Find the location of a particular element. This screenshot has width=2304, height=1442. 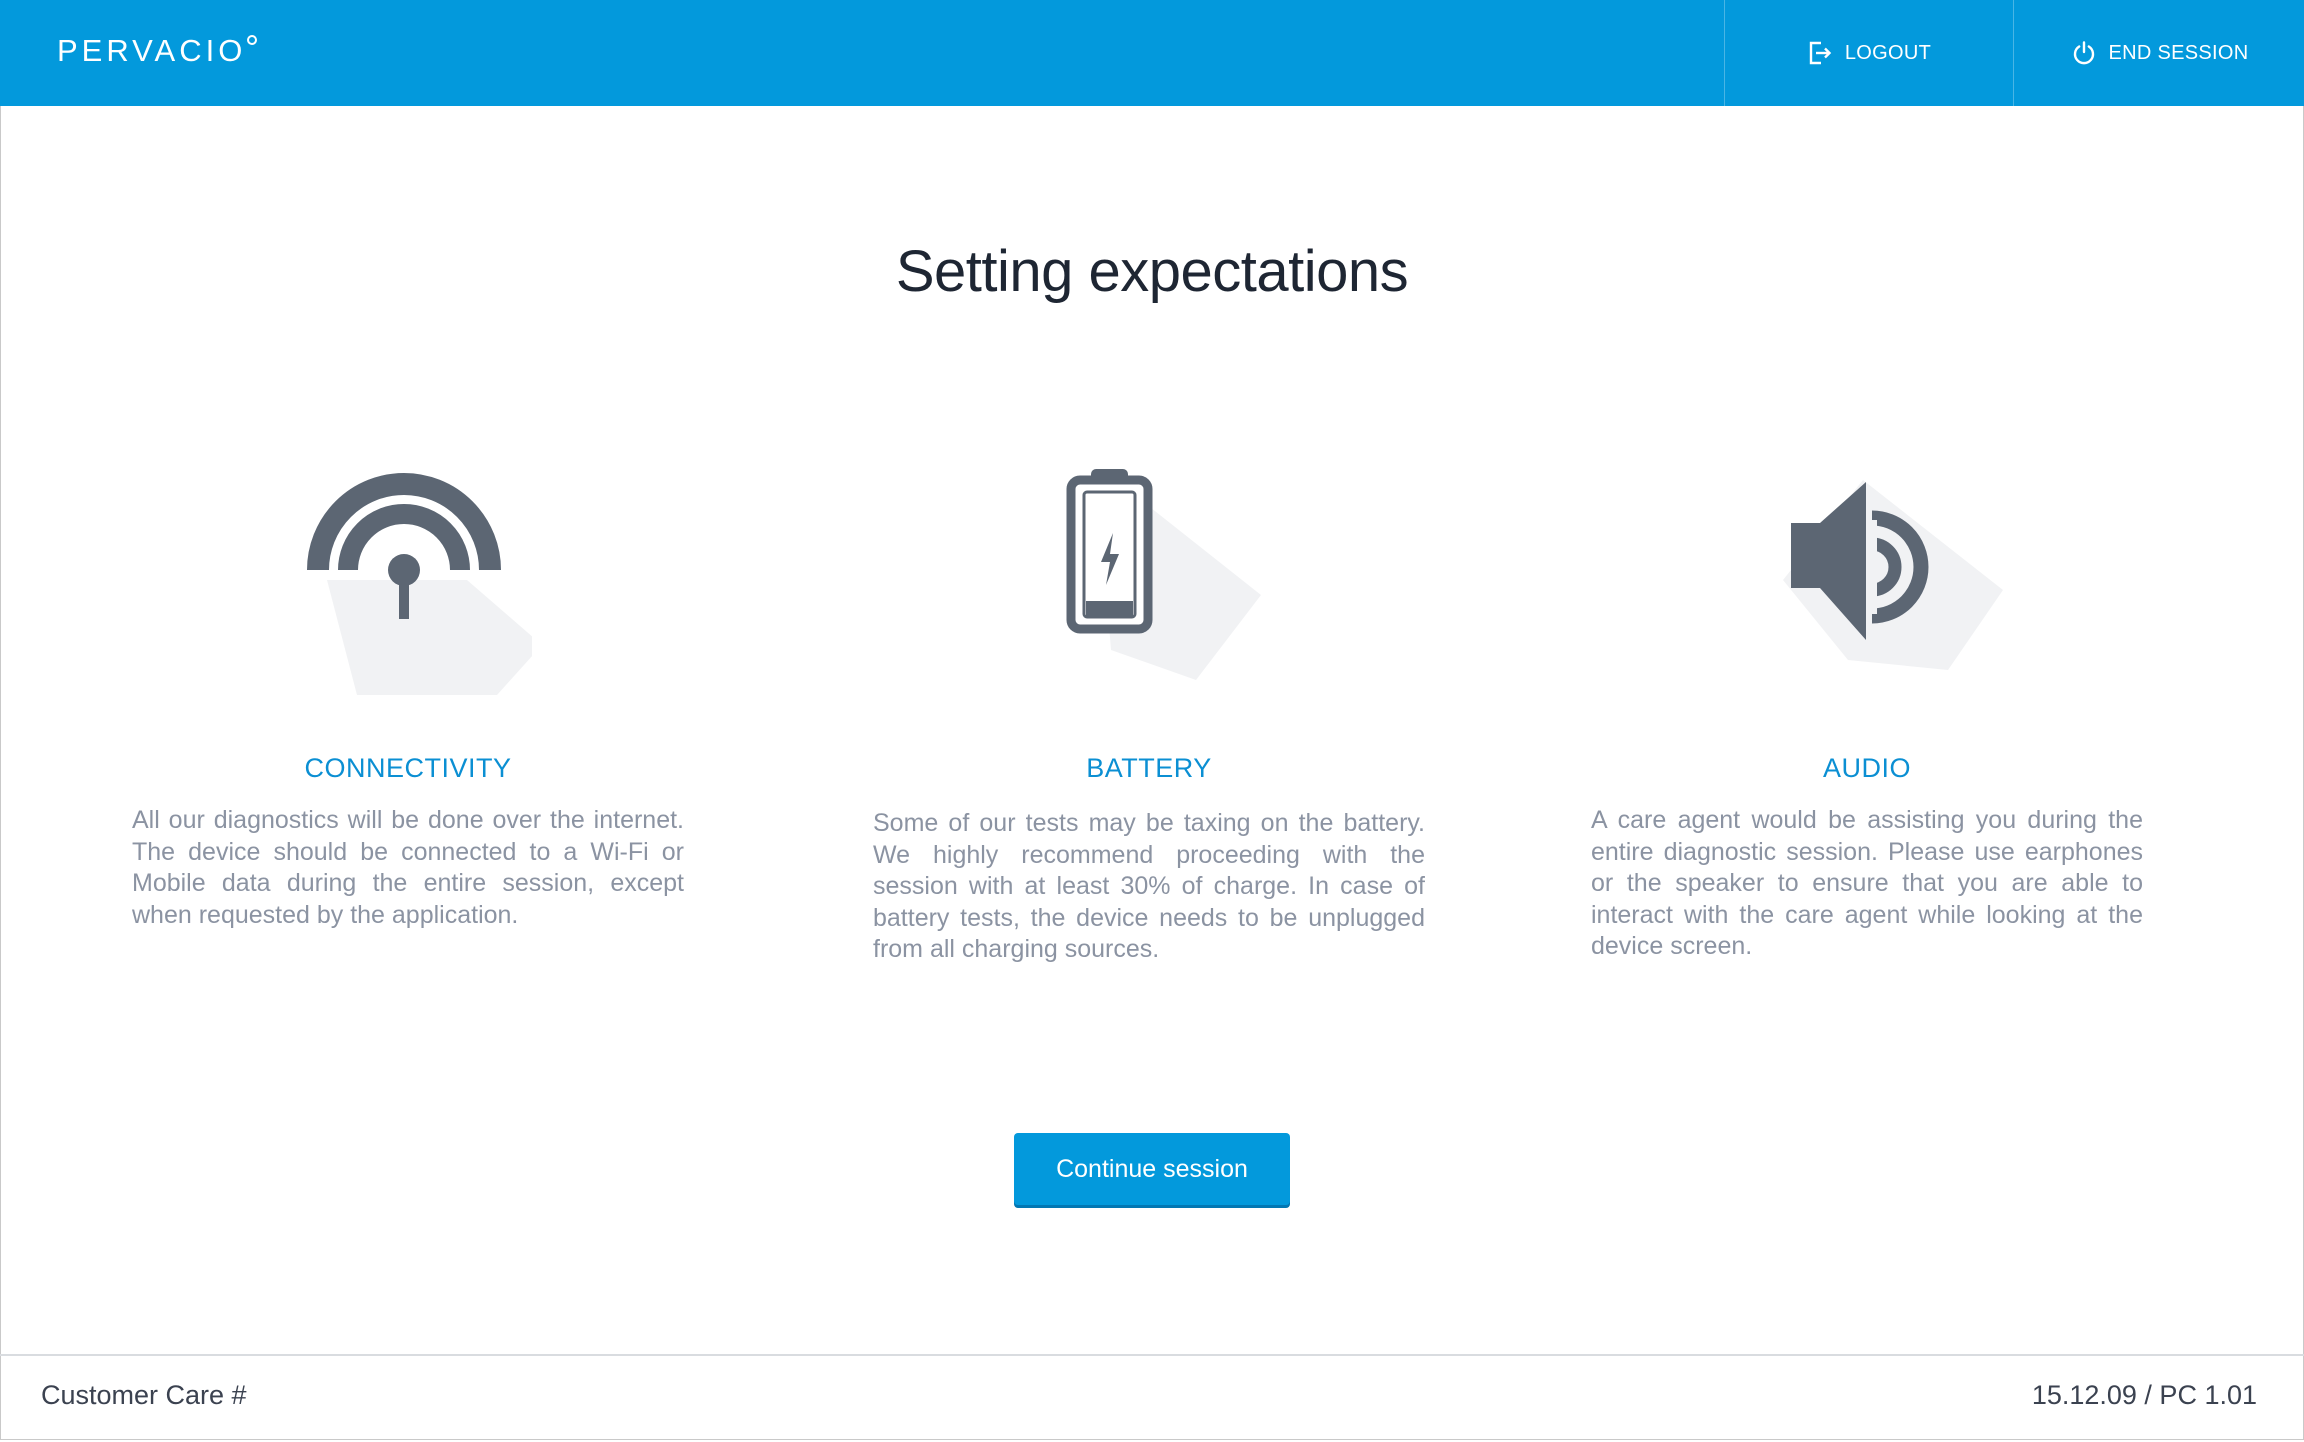

logout-label: LOGOUT is located at coordinates (1888, 52).